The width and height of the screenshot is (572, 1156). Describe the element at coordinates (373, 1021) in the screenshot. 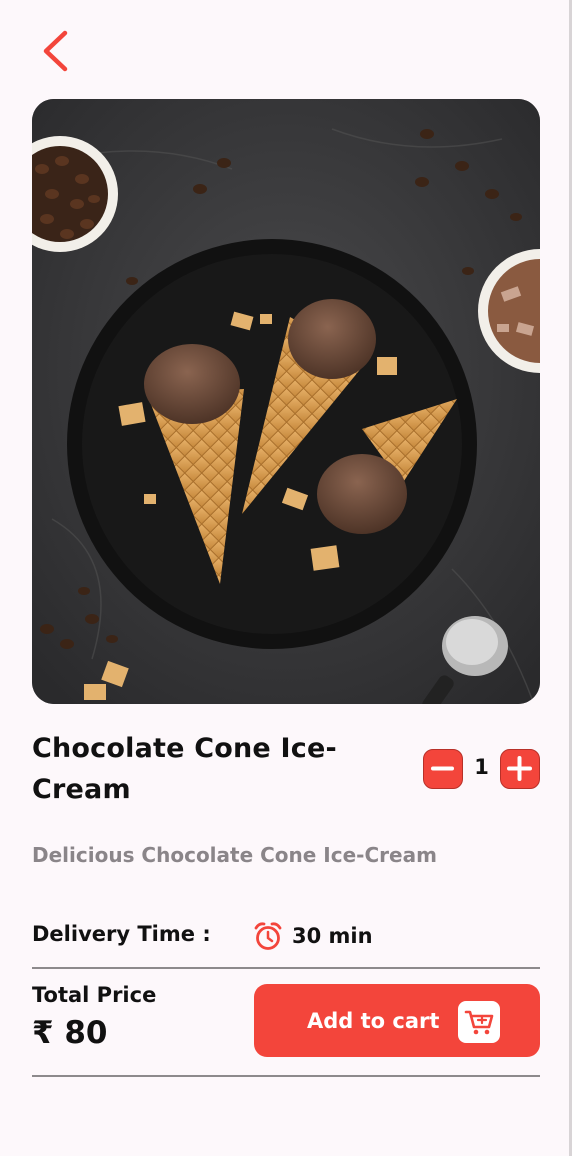

I see `add-to-cart-label: Add to cart` at that location.